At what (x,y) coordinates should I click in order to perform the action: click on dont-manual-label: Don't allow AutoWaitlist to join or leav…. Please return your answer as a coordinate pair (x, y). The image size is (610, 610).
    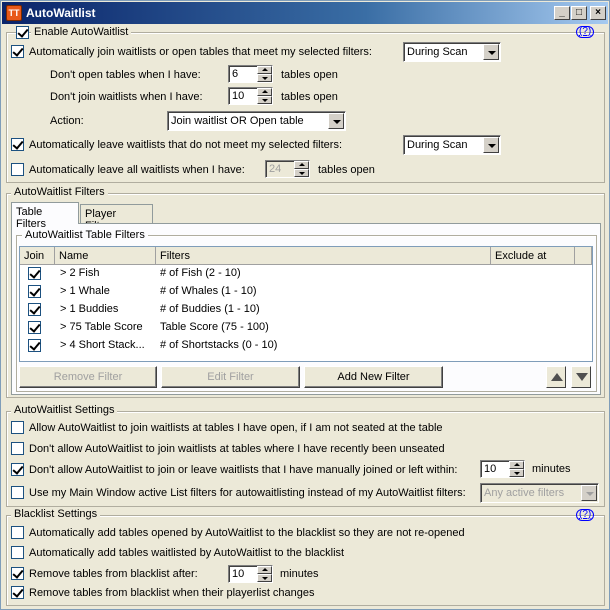
    Looking at the image, I should click on (243, 470).